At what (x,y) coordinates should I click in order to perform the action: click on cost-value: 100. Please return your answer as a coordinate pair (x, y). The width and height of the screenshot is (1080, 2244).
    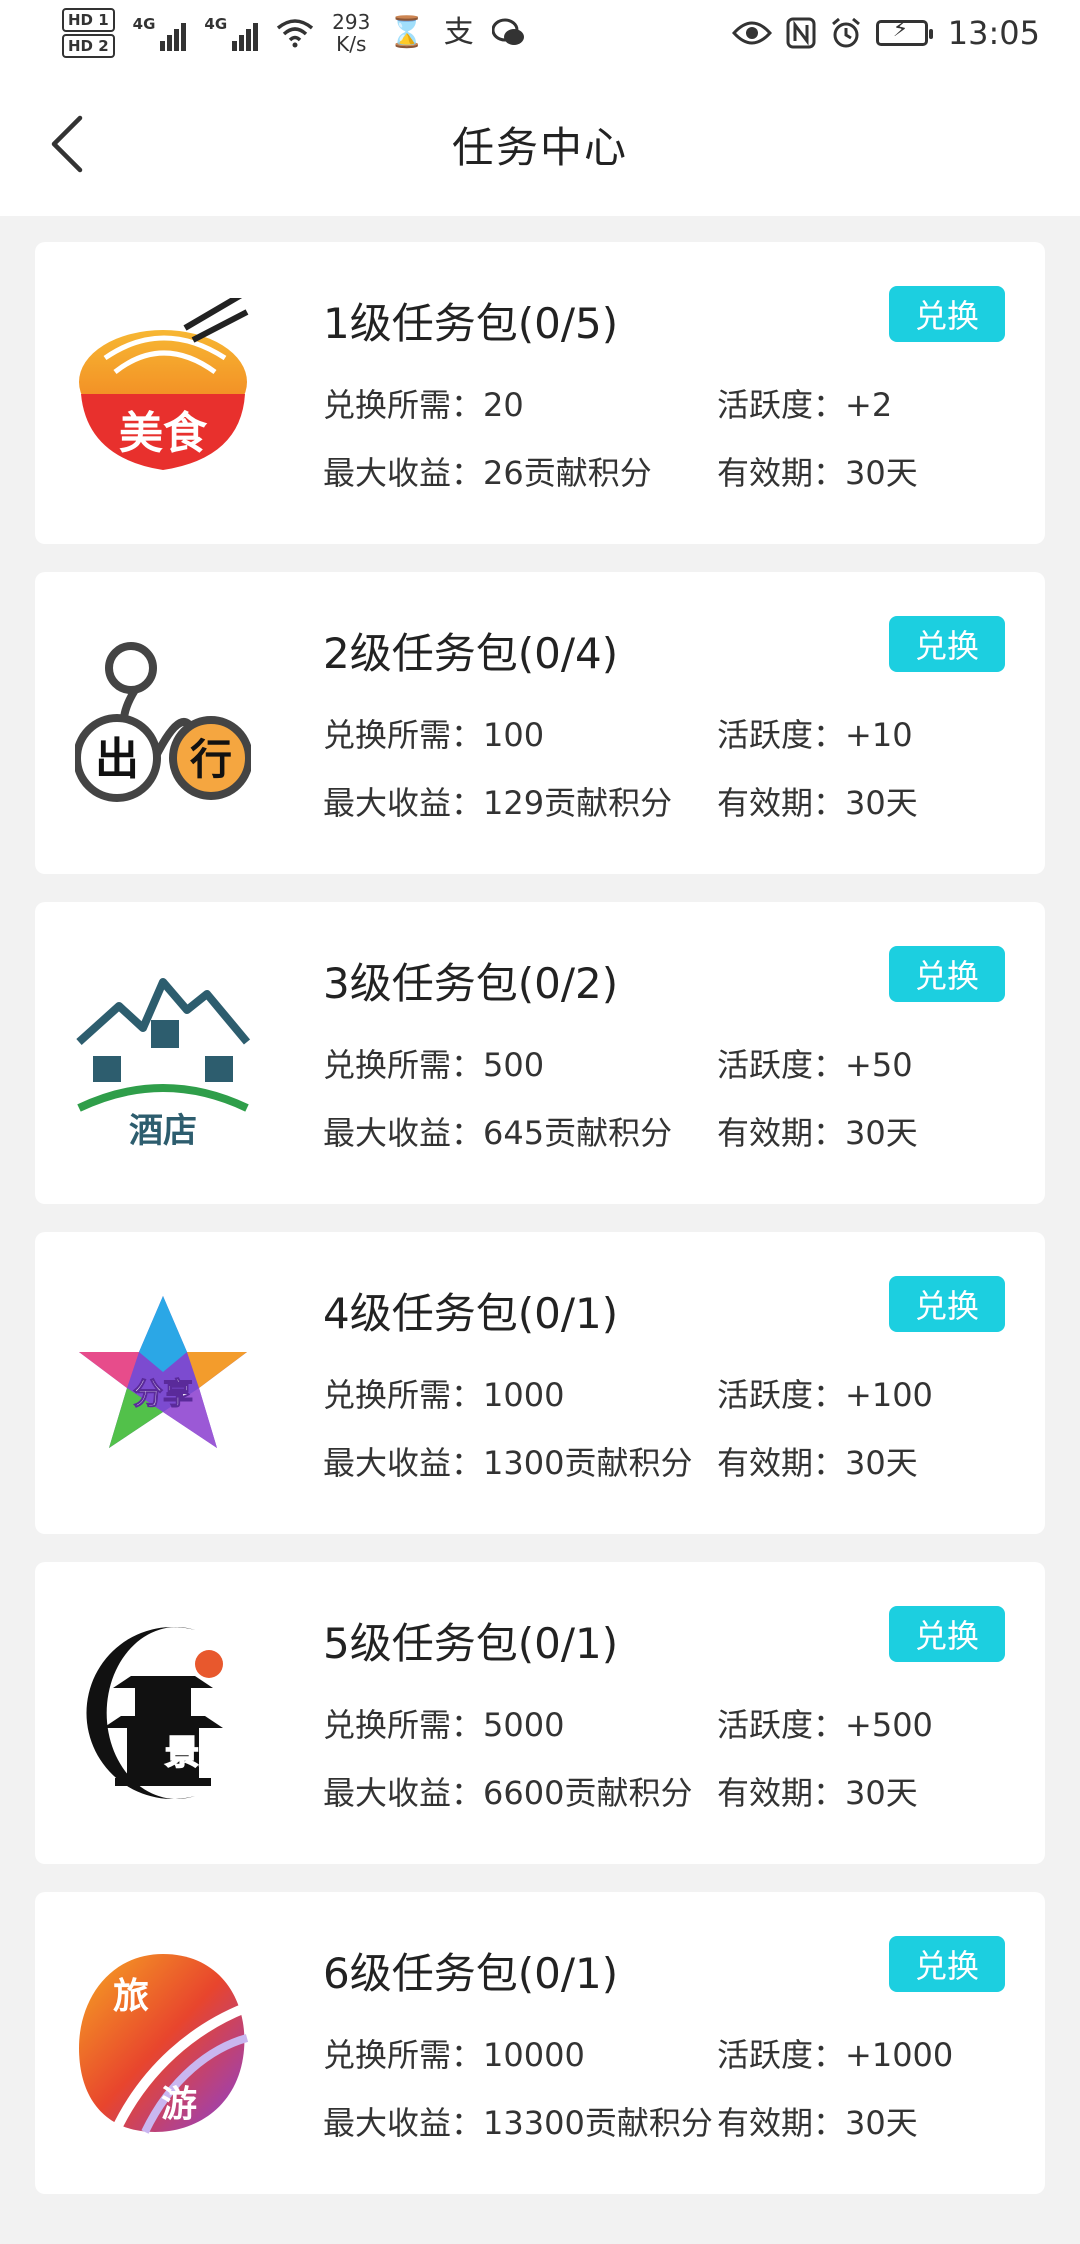
    Looking at the image, I should click on (514, 735).